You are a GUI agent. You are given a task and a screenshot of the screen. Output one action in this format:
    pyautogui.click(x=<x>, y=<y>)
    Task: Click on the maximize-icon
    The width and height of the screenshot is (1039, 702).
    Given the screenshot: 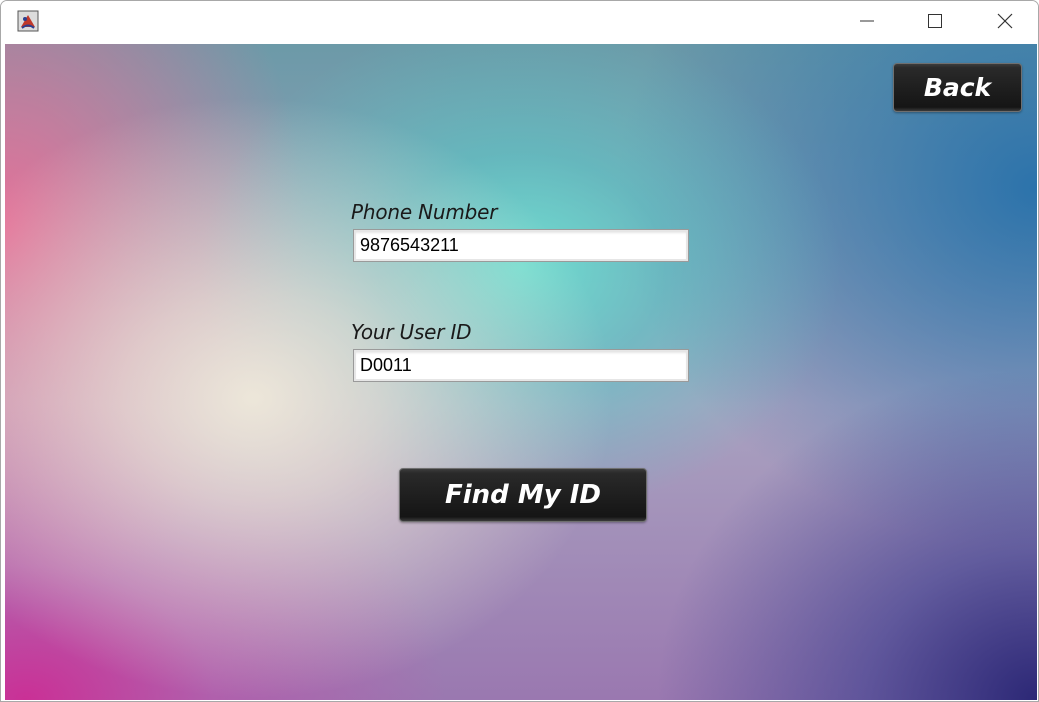 What is the action you would take?
    pyautogui.click(x=935, y=23)
    